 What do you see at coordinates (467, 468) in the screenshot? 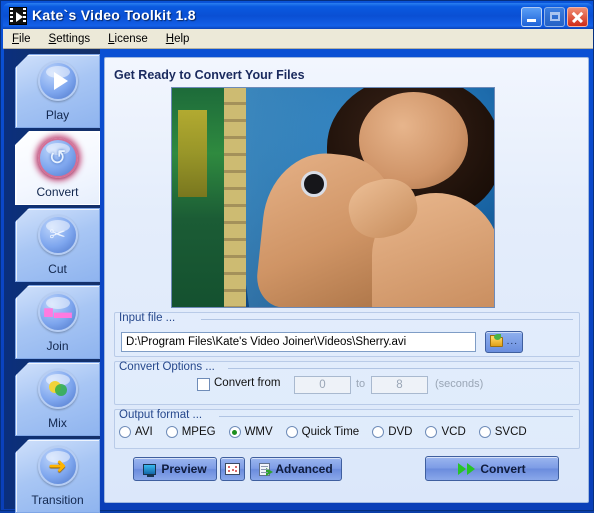
I see `fast-forward-icon` at bounding box center [467, 468].